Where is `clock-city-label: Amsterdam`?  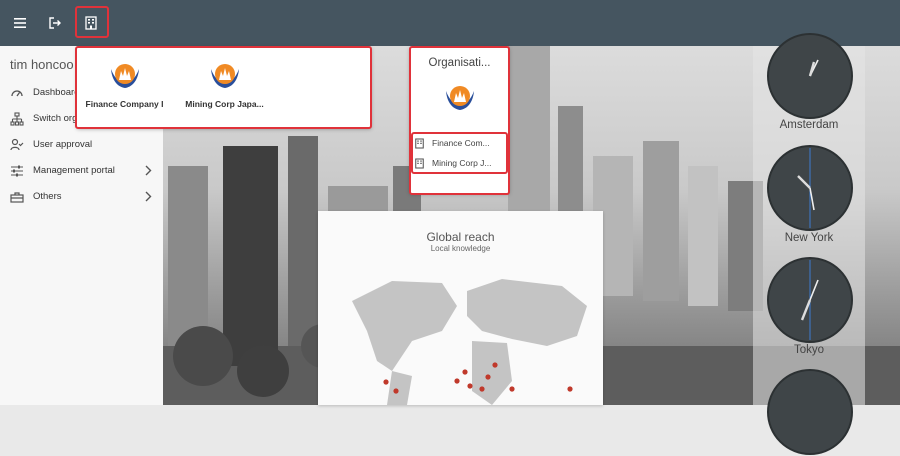 clock-city-label: Amsterdam is located at coordinates (809, 125).